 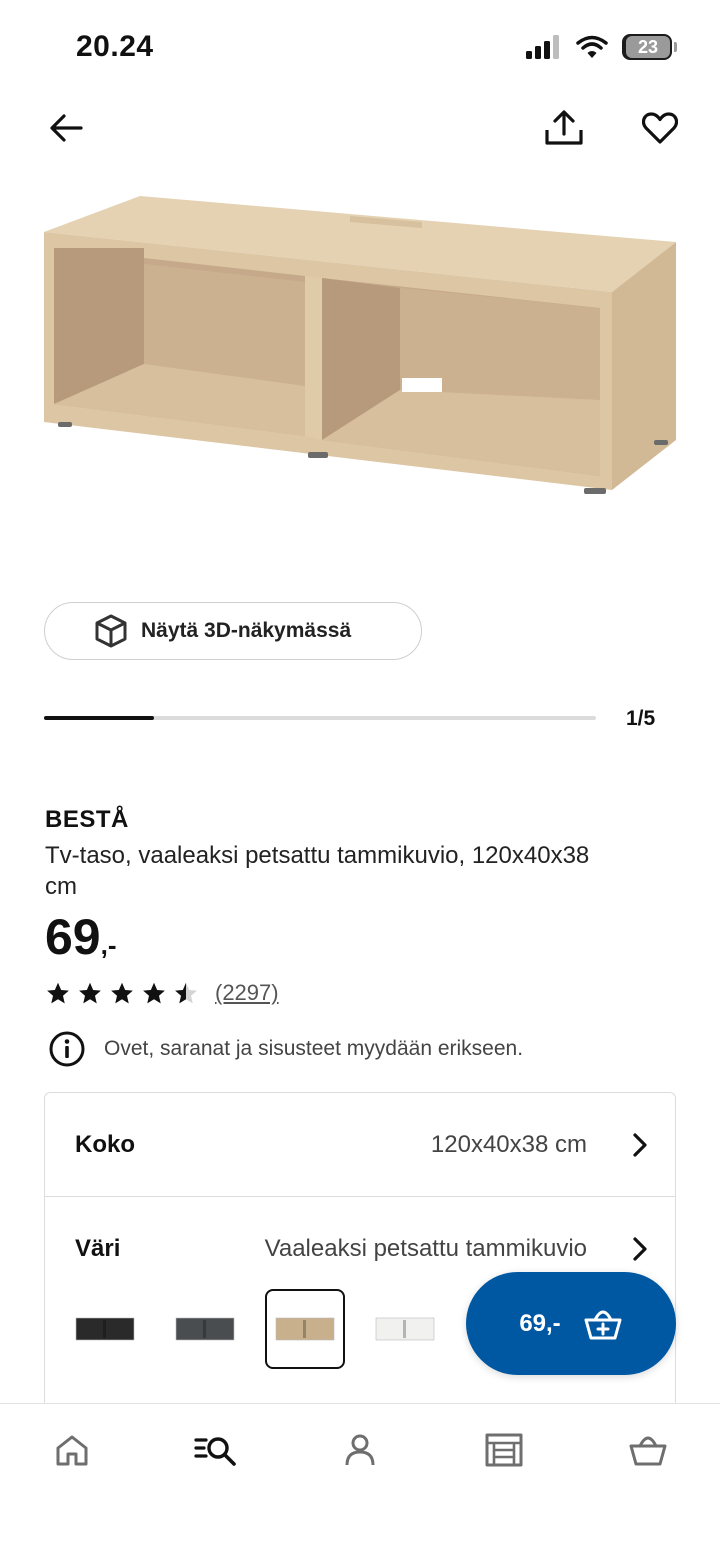 What do you see at coordinates (73, 937) in the screenshot?
I see `price-value: 69` at bounding box center [73, 937].